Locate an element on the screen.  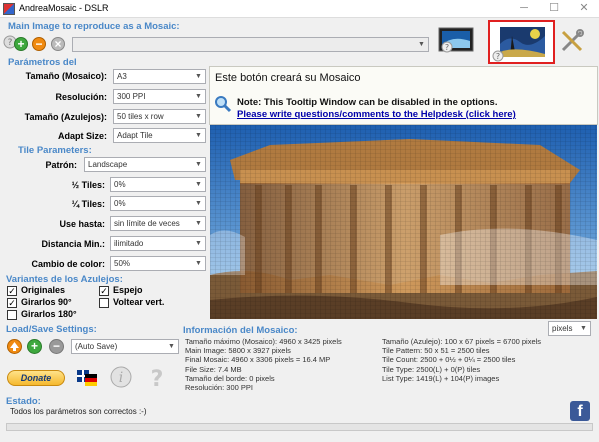
remove-image-icon: − is located at coordinates (39, 44).